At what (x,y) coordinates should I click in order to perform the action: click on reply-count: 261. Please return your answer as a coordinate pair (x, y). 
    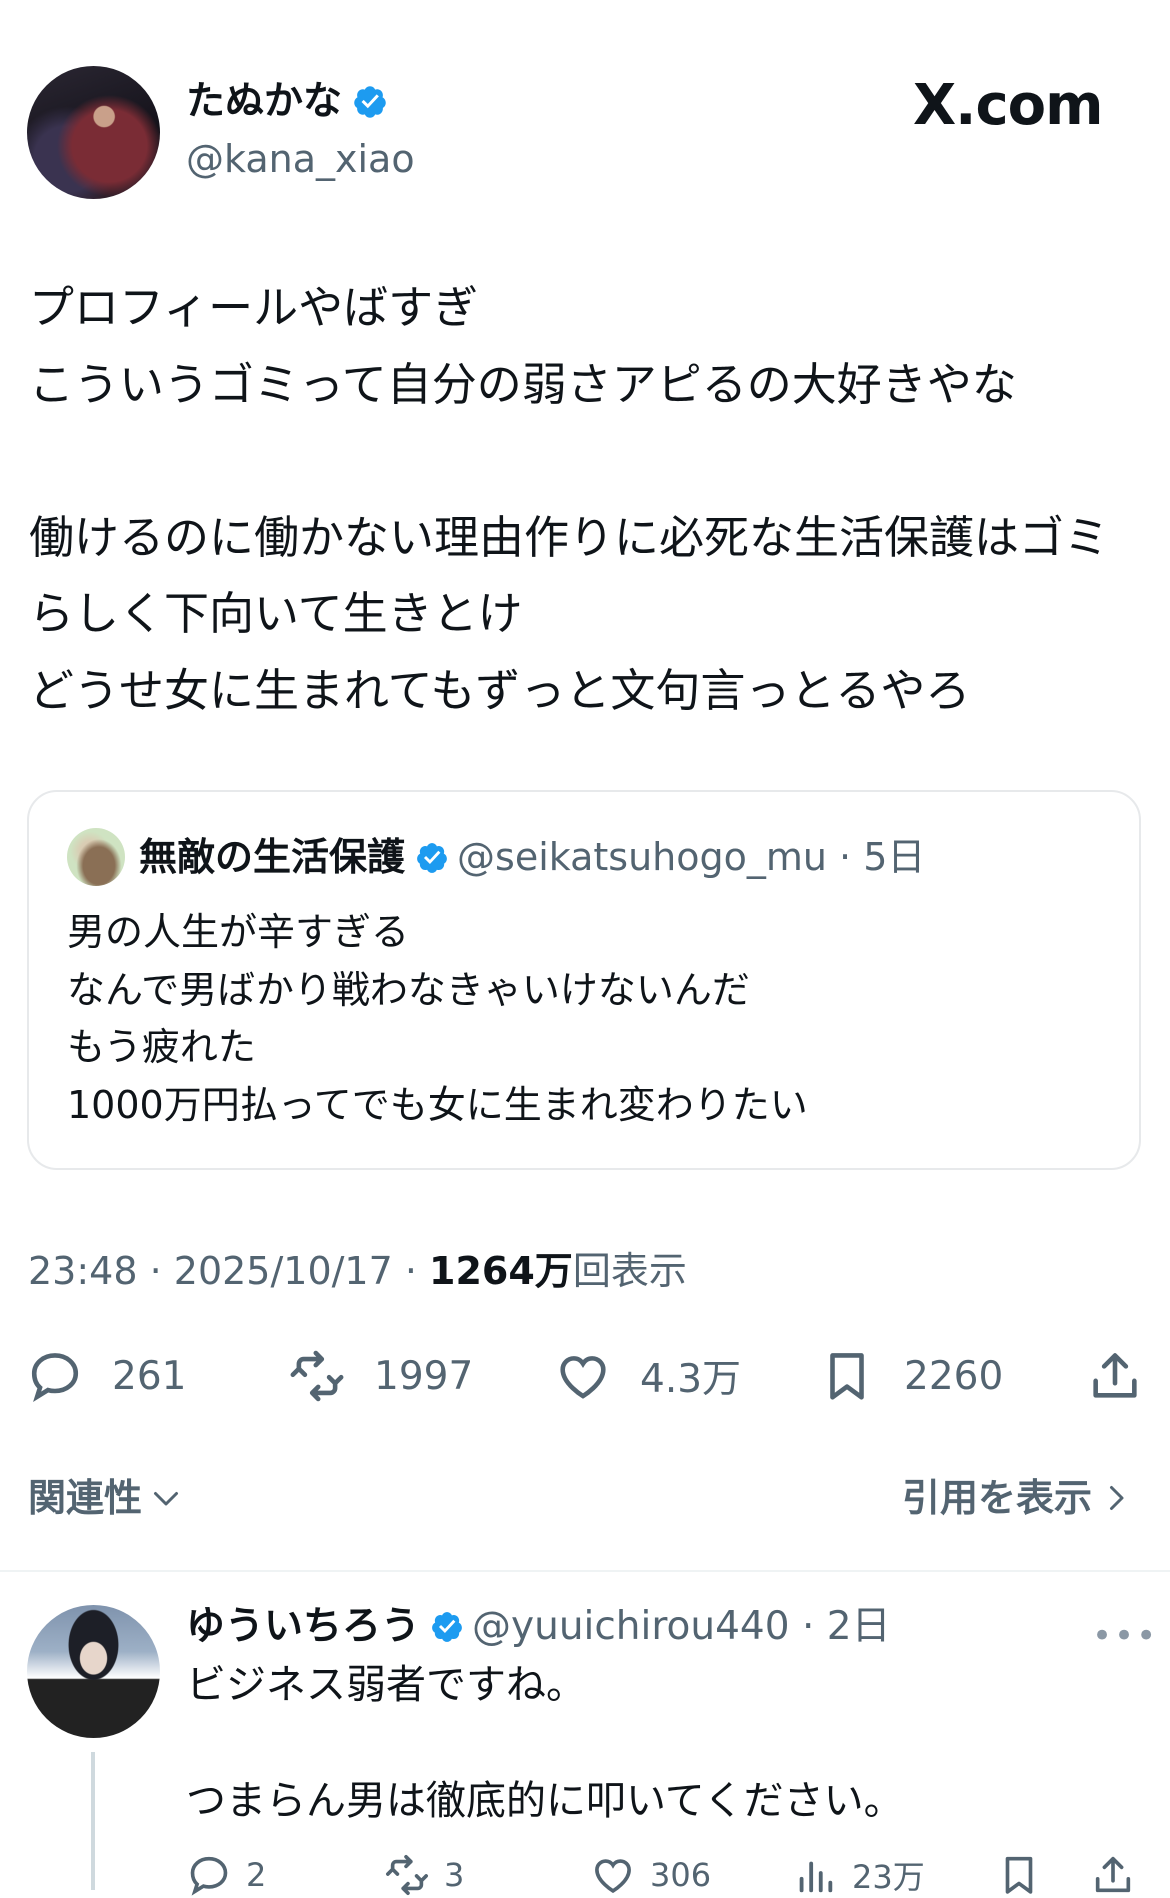
    Looking at the image, I should click on (149, 1376).